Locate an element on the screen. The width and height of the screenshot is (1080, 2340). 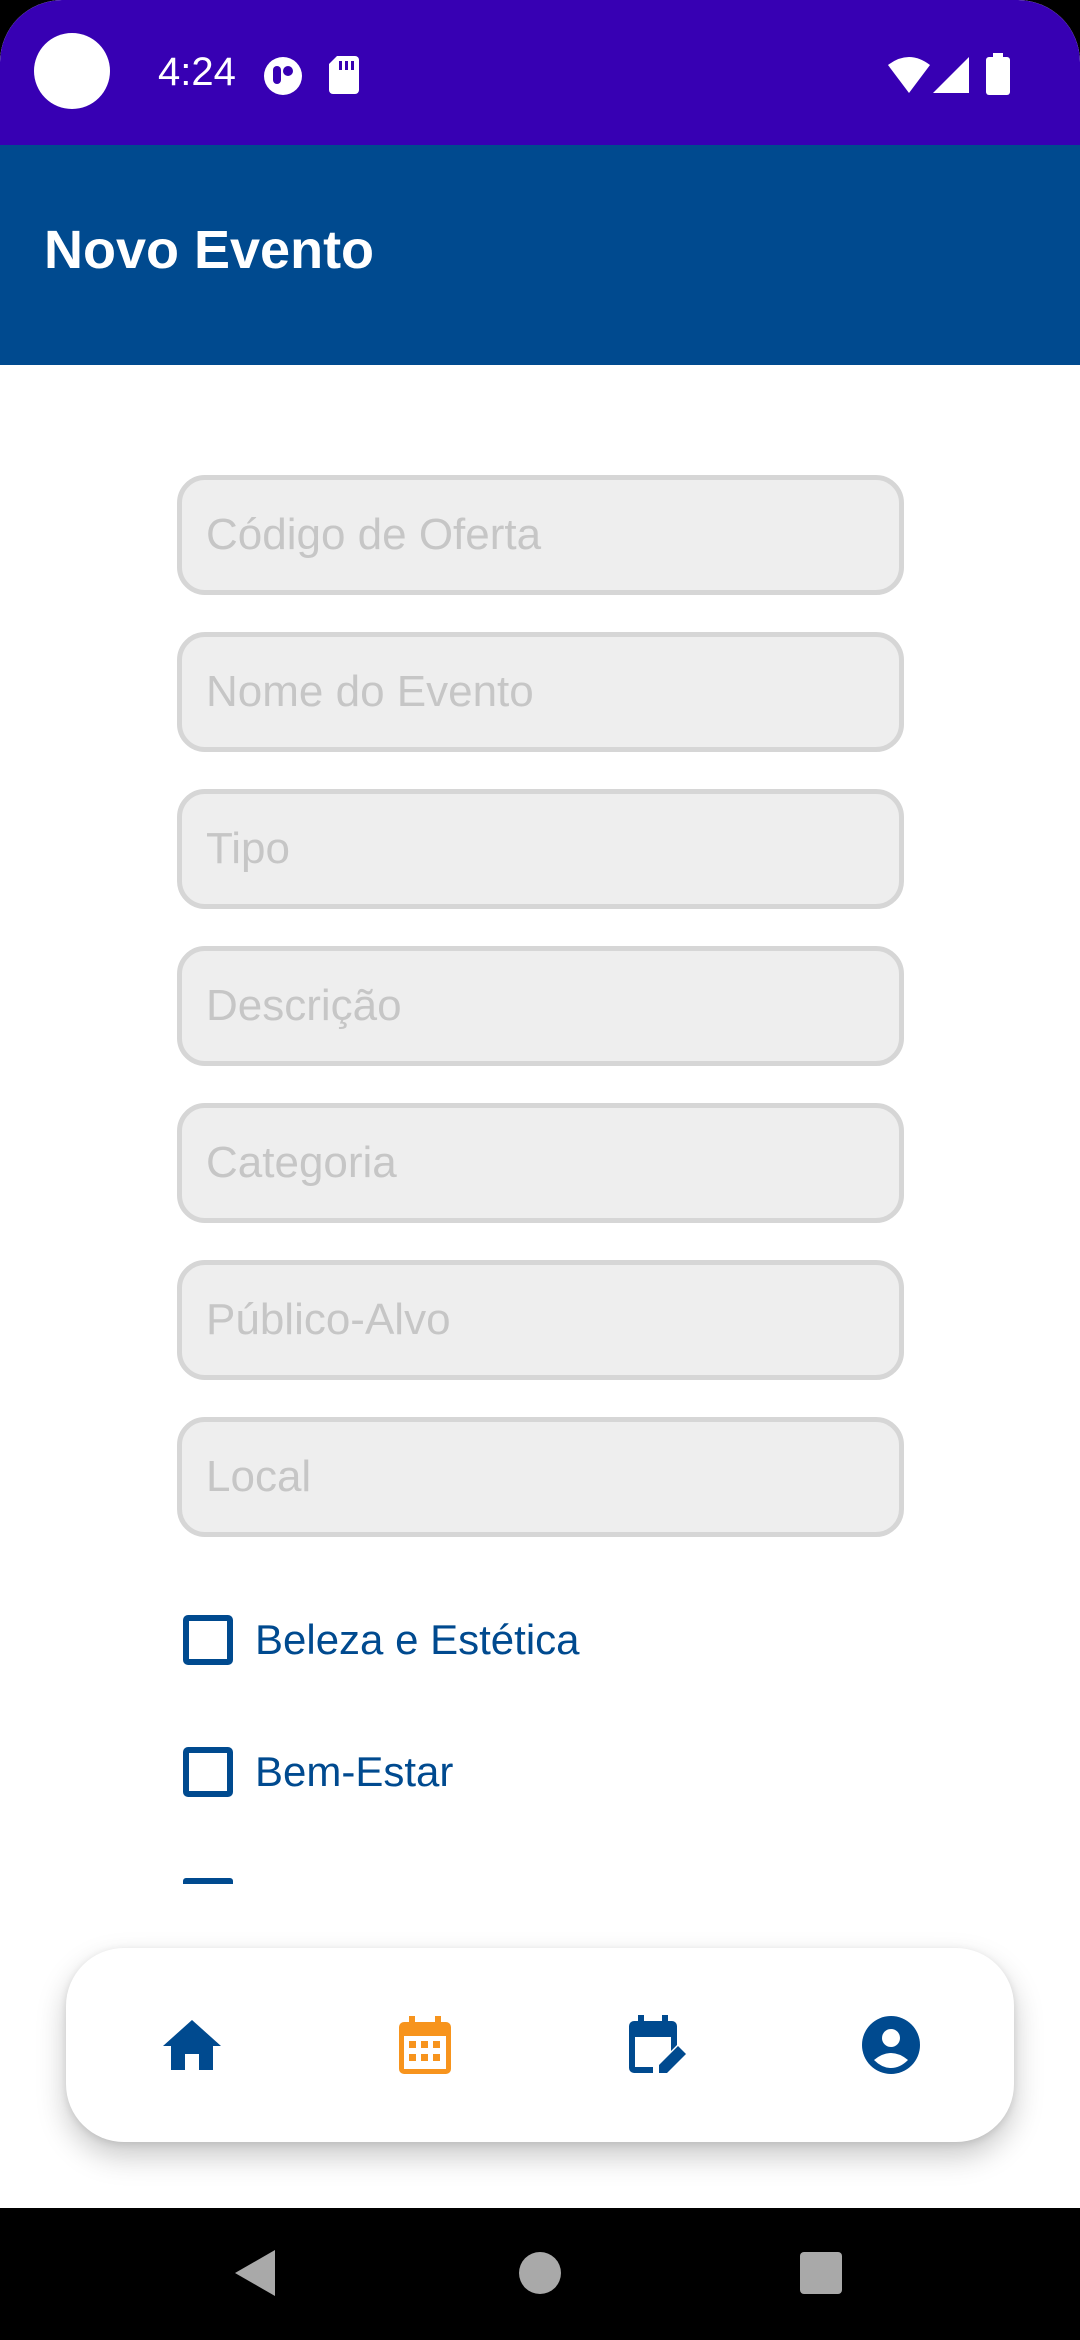
tipo-input is located at coordinates (540, 849).